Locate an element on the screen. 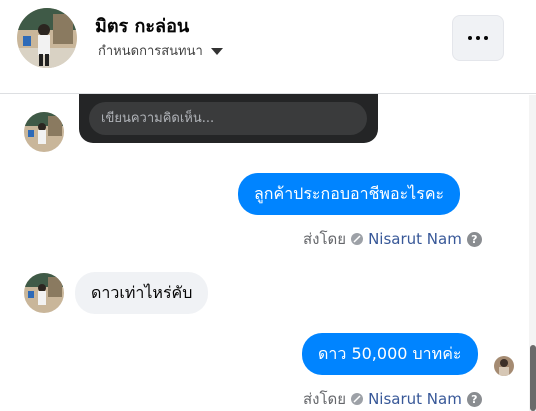 The height and width of the screenshot is (411, 536). more-options-button is located at coordinates (478, 38).